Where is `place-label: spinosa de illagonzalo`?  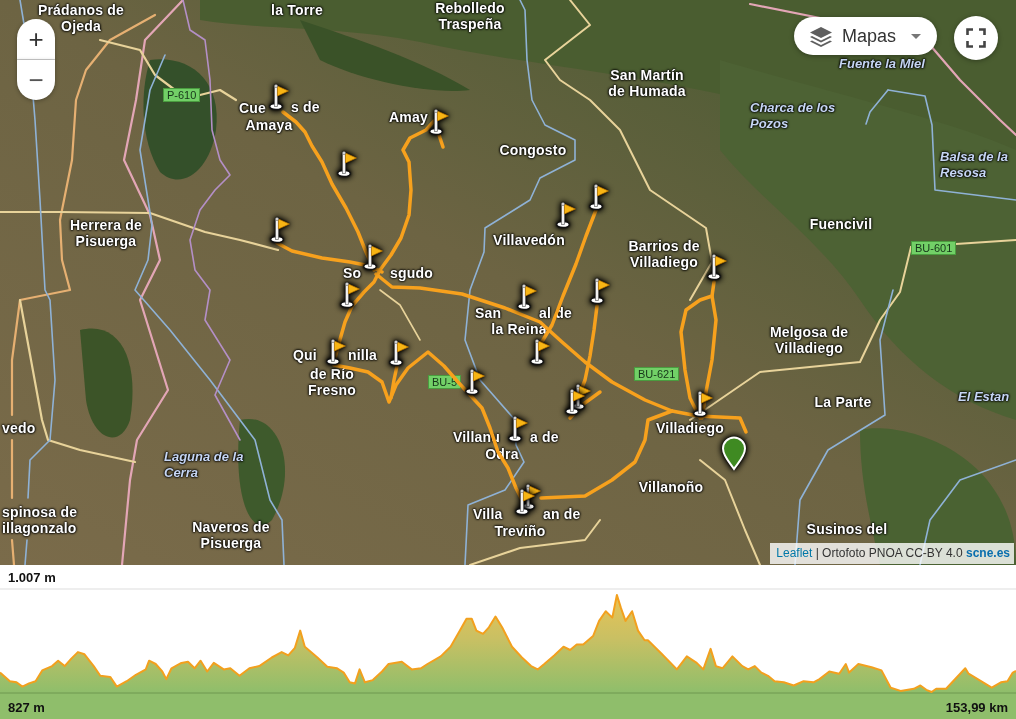 place-label: spinosa de illagonzalo is located at coordinates (40, 520).